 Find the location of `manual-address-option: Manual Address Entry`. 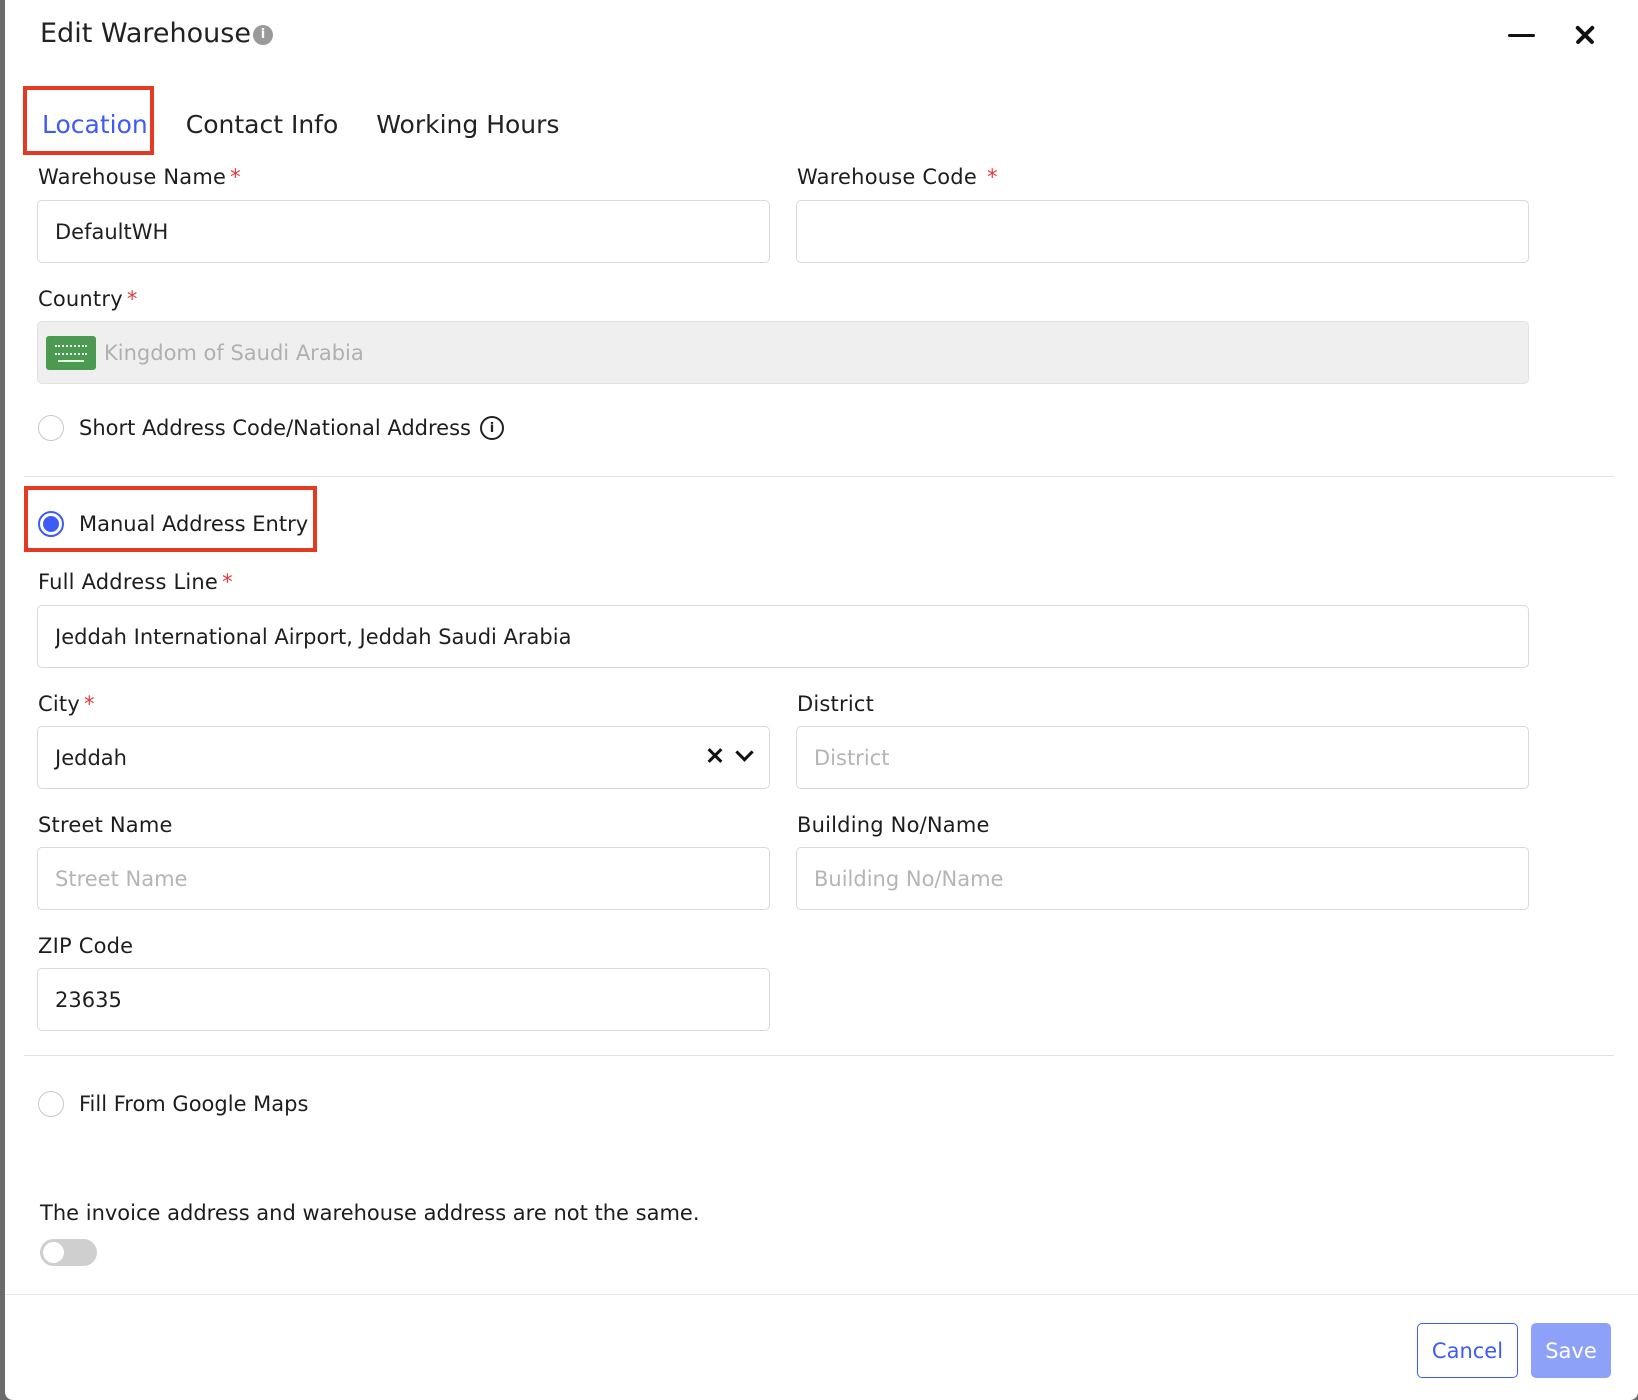

manual-address-option: Manual Address Entry is located at coordinates (173, 524).